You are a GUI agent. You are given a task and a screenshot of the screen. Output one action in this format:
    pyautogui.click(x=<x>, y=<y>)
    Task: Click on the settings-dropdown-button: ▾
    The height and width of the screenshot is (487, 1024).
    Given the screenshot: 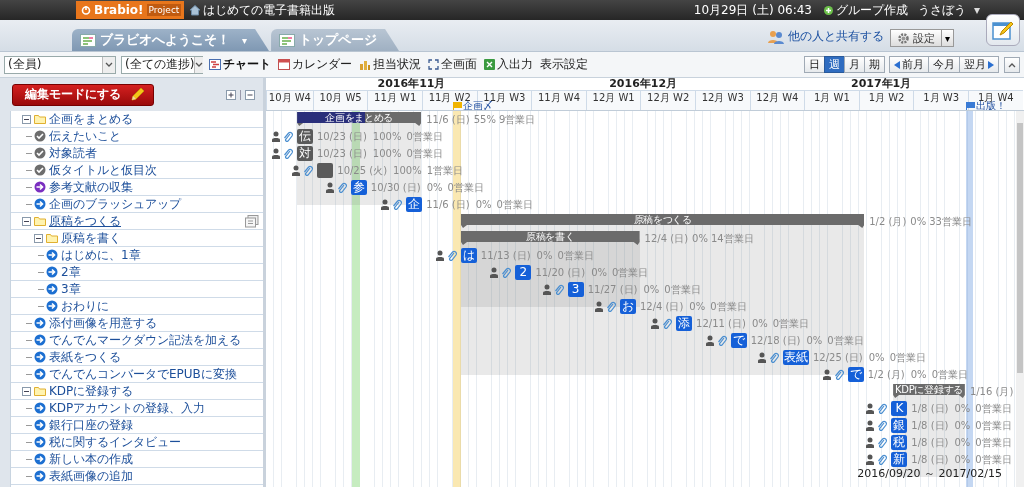 What is the action you would take?
    pyautogui.click(x=948, y=38)
    